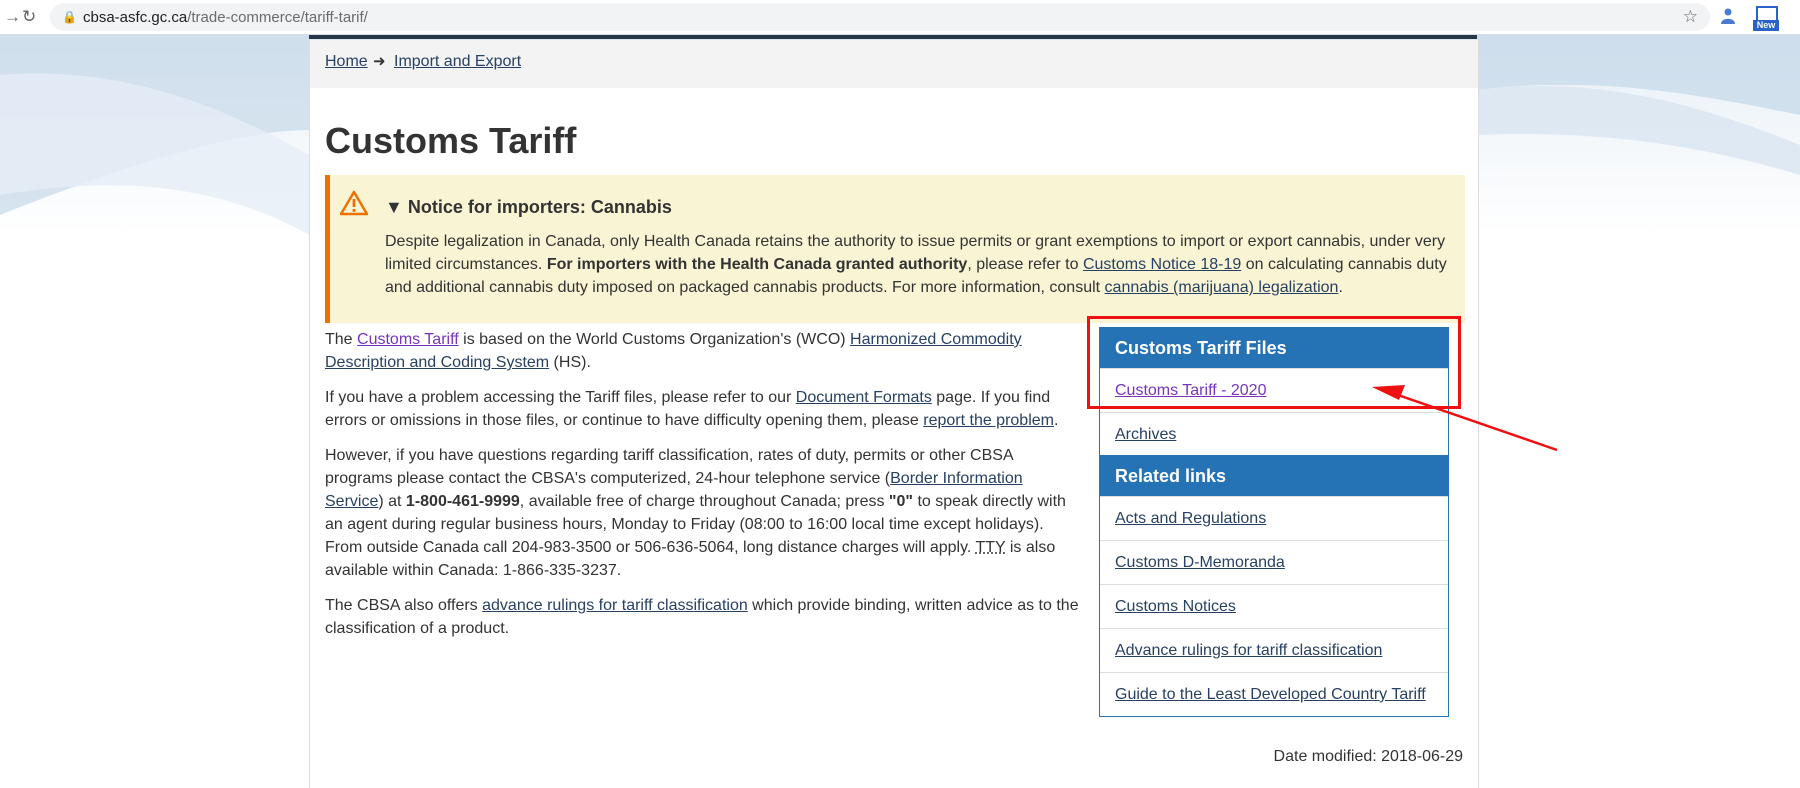 This screenshot has width=1800, height=788. I want to click on reload-icon: ↻, so click(29, 17).